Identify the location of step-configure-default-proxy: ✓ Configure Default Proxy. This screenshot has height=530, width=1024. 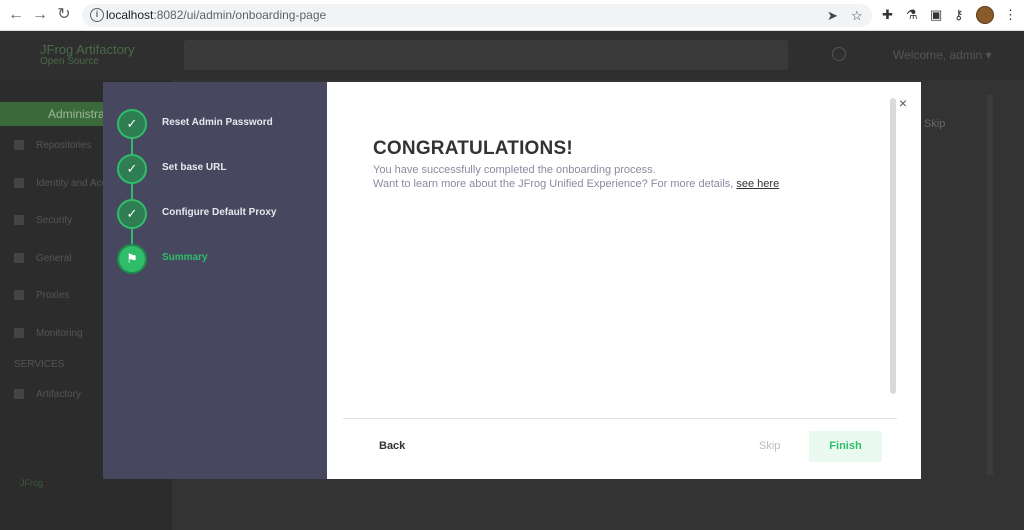
(217, 215).